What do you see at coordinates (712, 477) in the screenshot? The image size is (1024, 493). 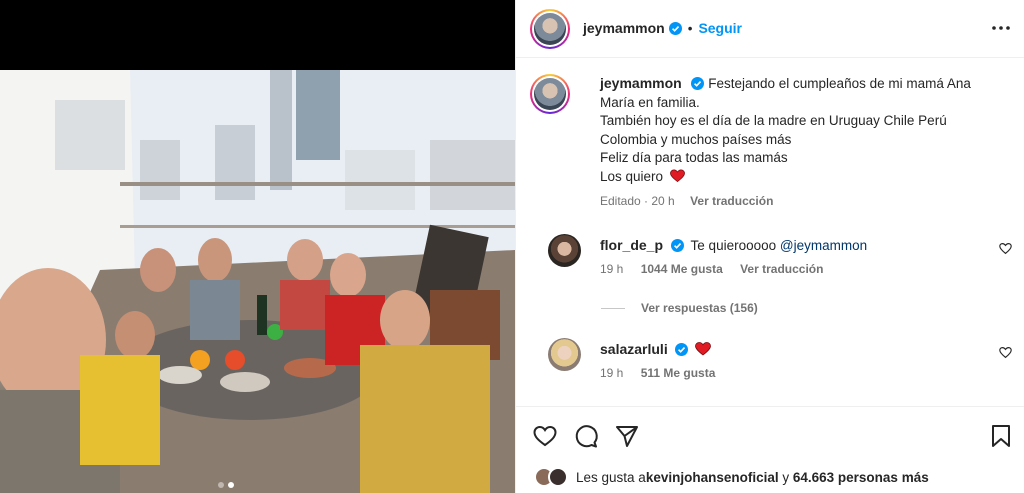 I see `liker-username: kevinjohansenoficial` at bounding box center [712, 477].